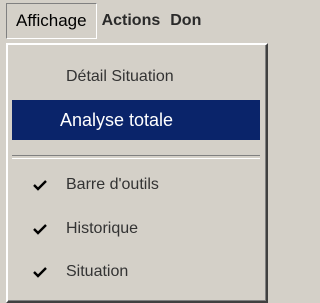 Image resolution: width=320 pixels, height=303 pixels. Describe the element at coordinates (112, 184) in the screenshot. I see `menu-item-label: Barre d'outils` at that location.